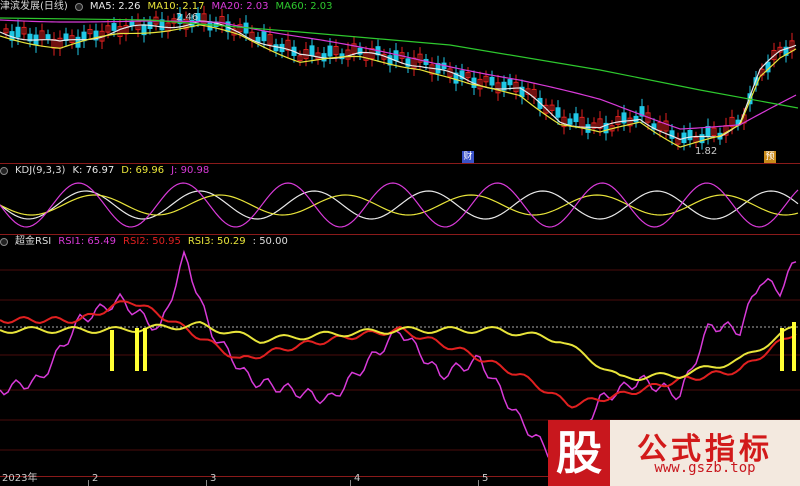  Describe the element at coordinates (468, 157) in the screenshot. I see `financial-report-badge: 财` at that location.